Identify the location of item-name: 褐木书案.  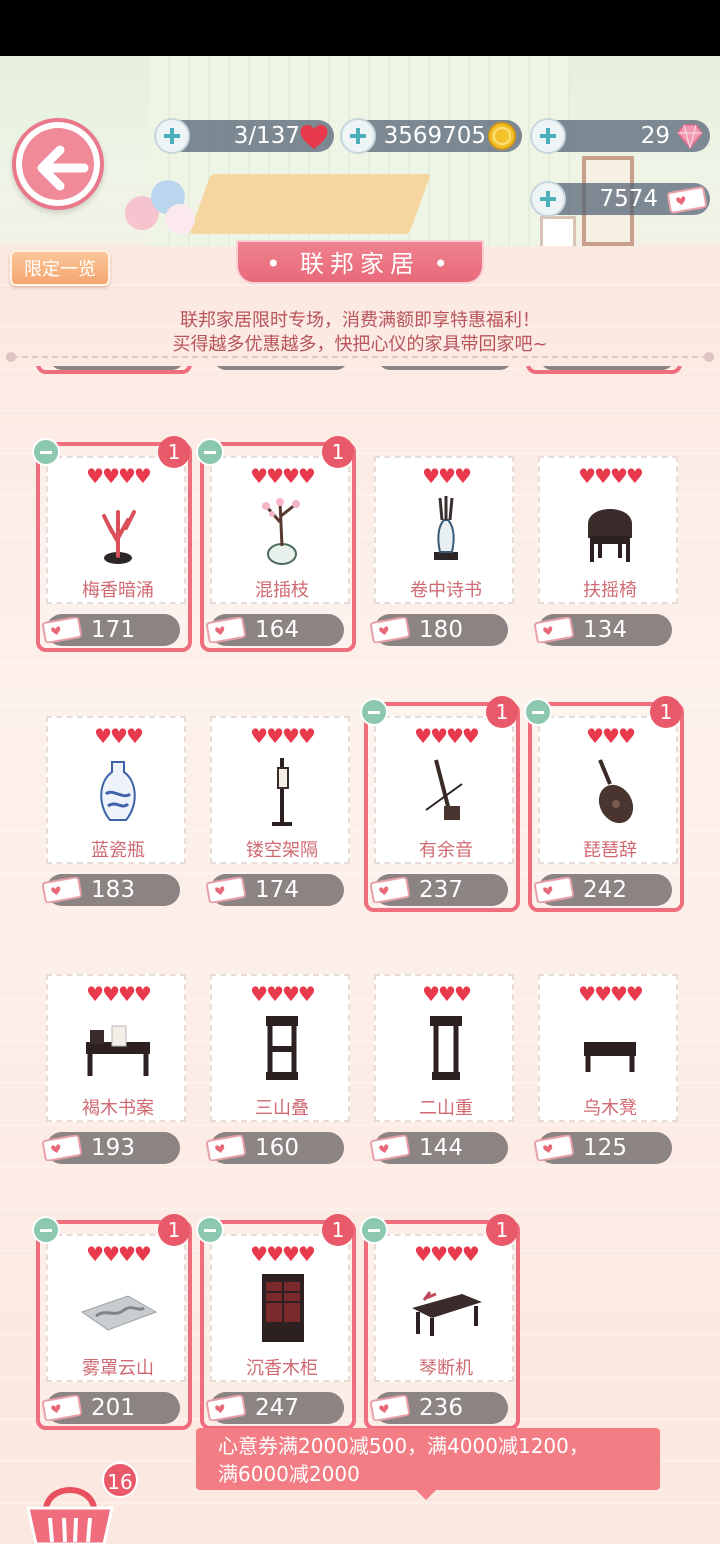
(118, 1108).